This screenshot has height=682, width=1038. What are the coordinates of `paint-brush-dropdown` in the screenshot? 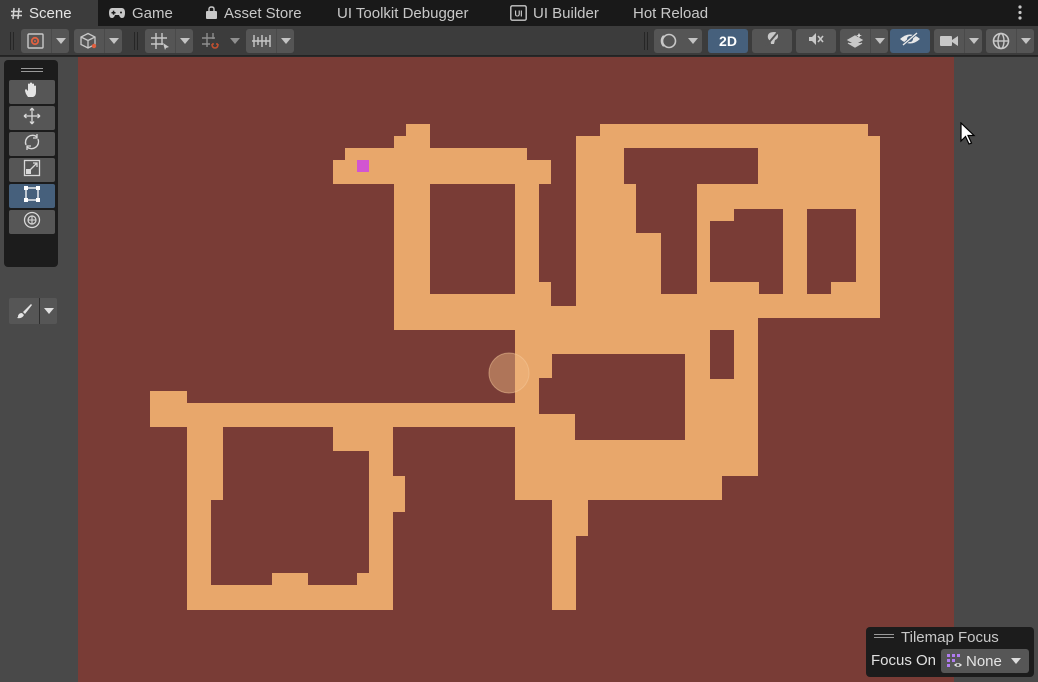 It's located at (33, 311).